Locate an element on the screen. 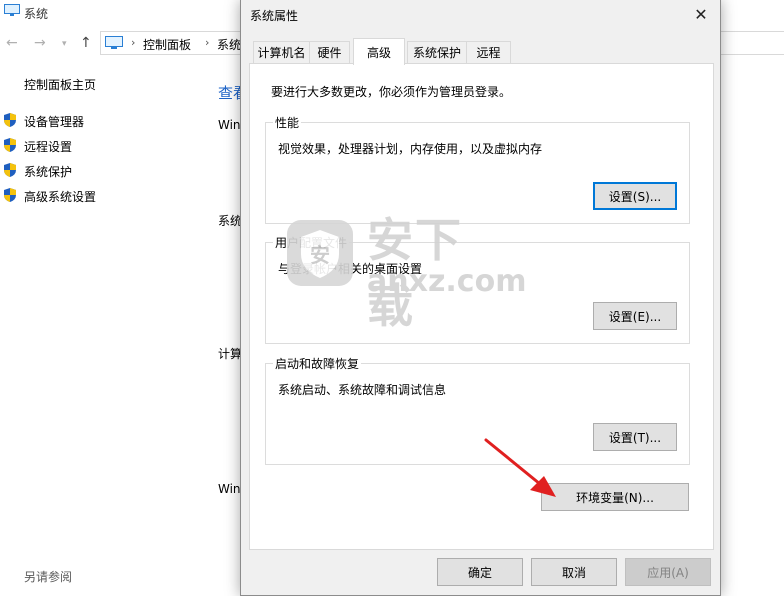 This screenshot has height=596, width=784. close-icon: ✕ is located at coordinates (701, 14).